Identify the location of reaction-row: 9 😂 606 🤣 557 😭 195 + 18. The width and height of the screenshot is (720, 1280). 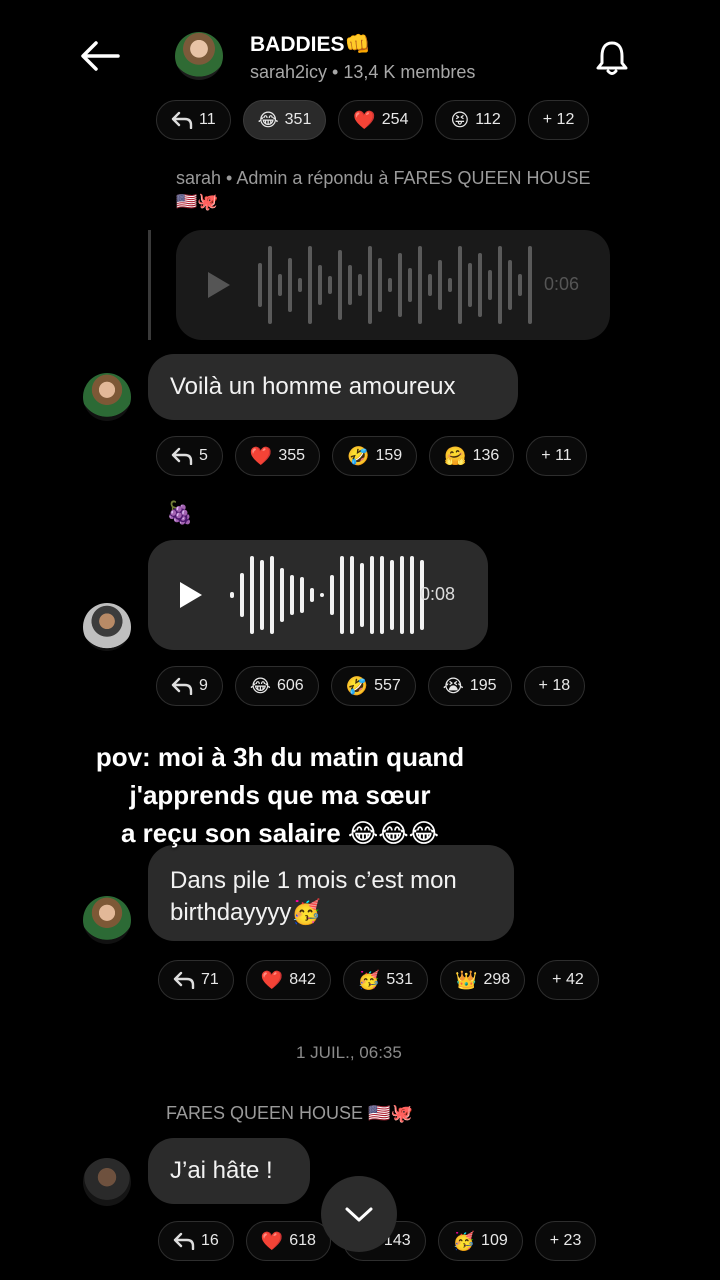
(371, 686).